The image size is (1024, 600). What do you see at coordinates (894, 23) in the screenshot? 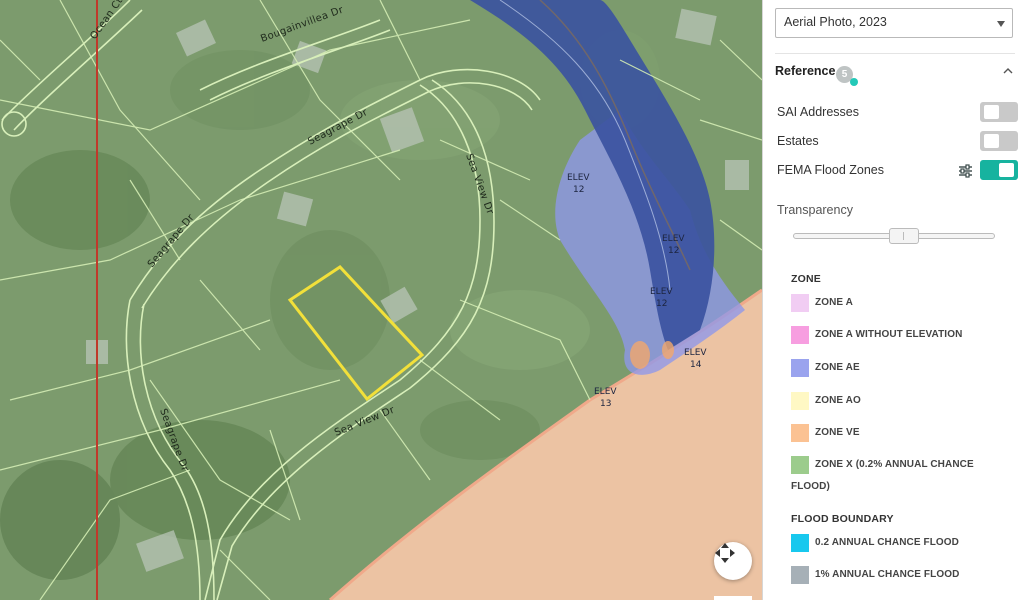
I see `basemap-select: Aerial Photo, 2023` at bounding box center [894, 23].